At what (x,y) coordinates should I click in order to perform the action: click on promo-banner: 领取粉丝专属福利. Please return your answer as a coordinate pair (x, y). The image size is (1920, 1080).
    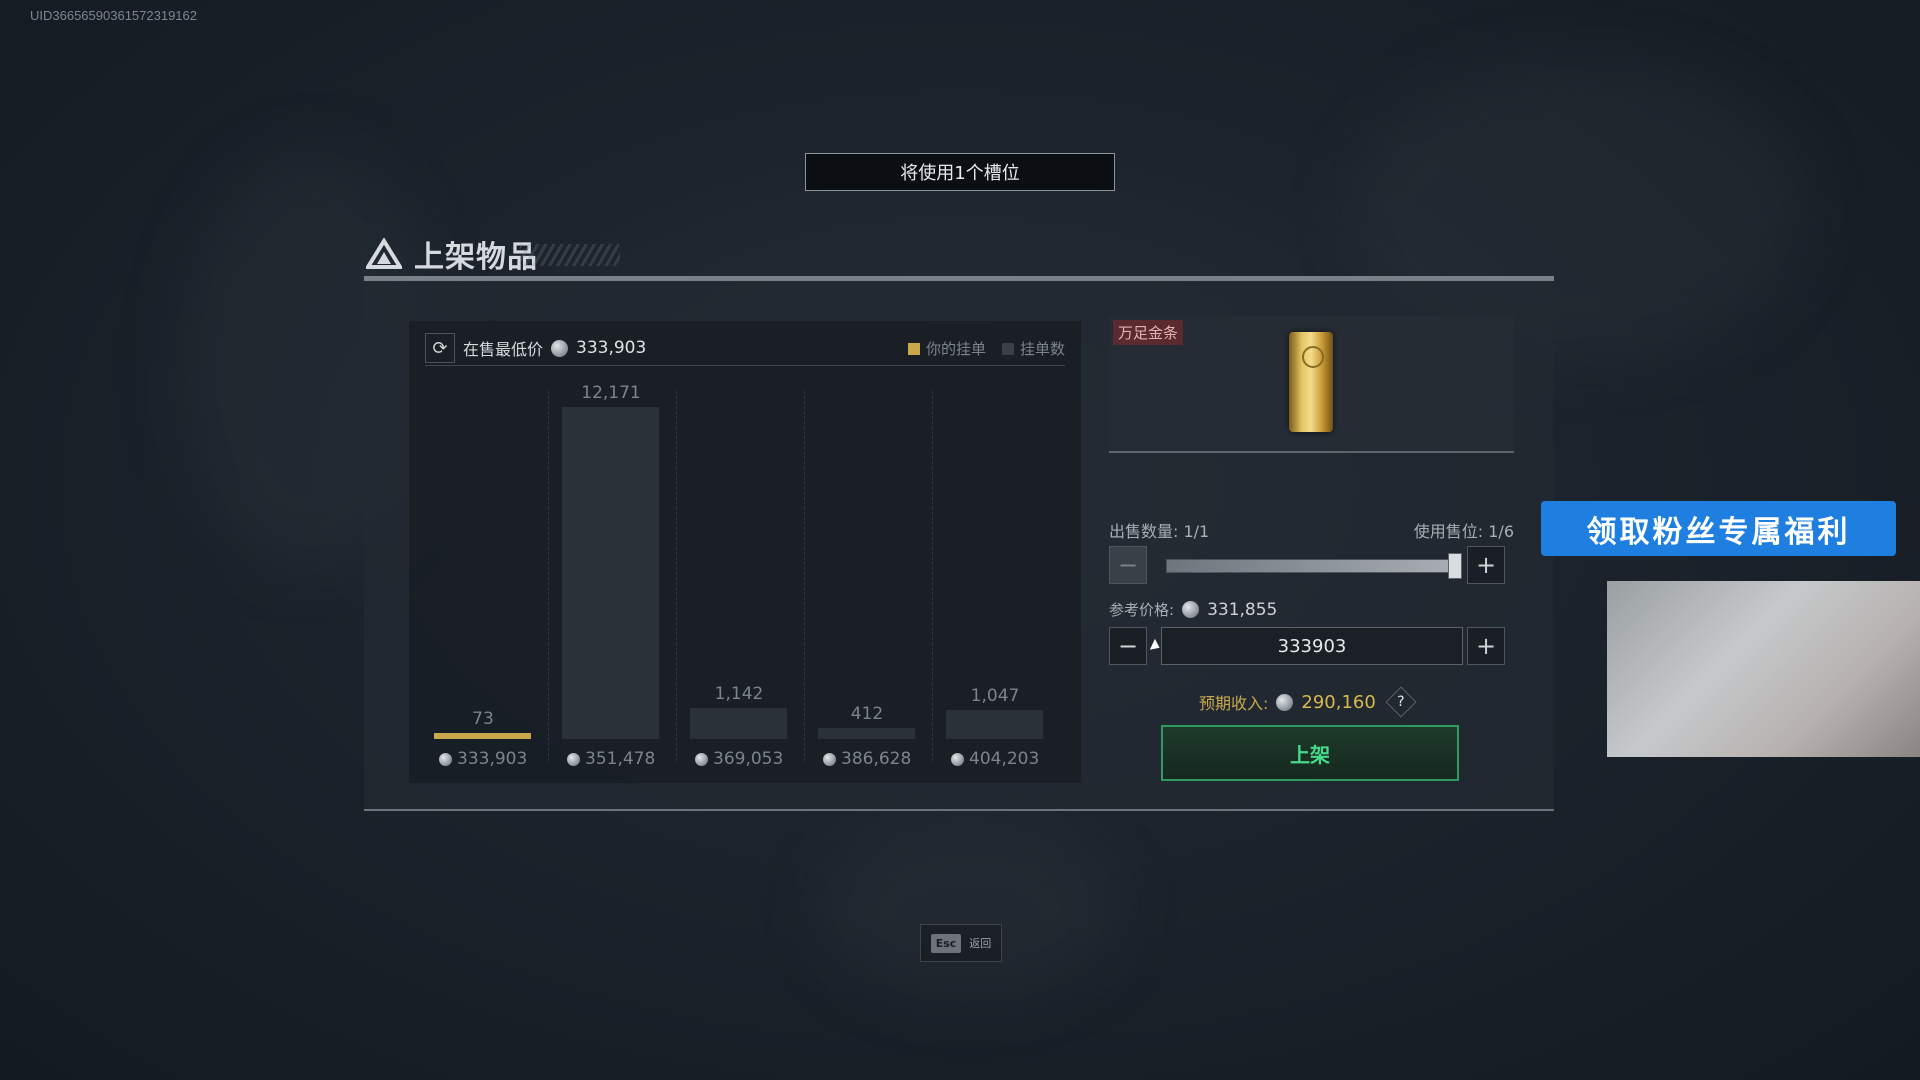
    Looking at the image, I should click on (1718, 528).